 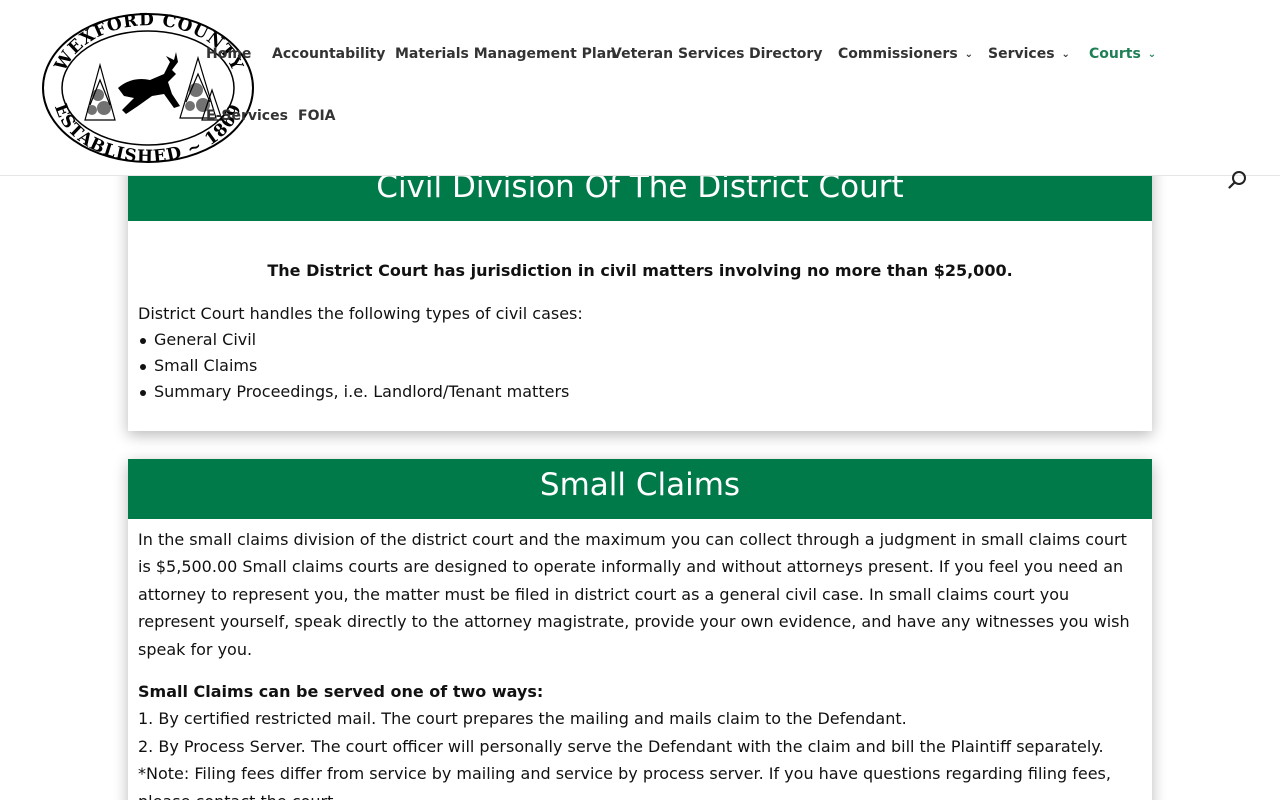 I want to click on small-claims-body, so click(x=640, y=492).